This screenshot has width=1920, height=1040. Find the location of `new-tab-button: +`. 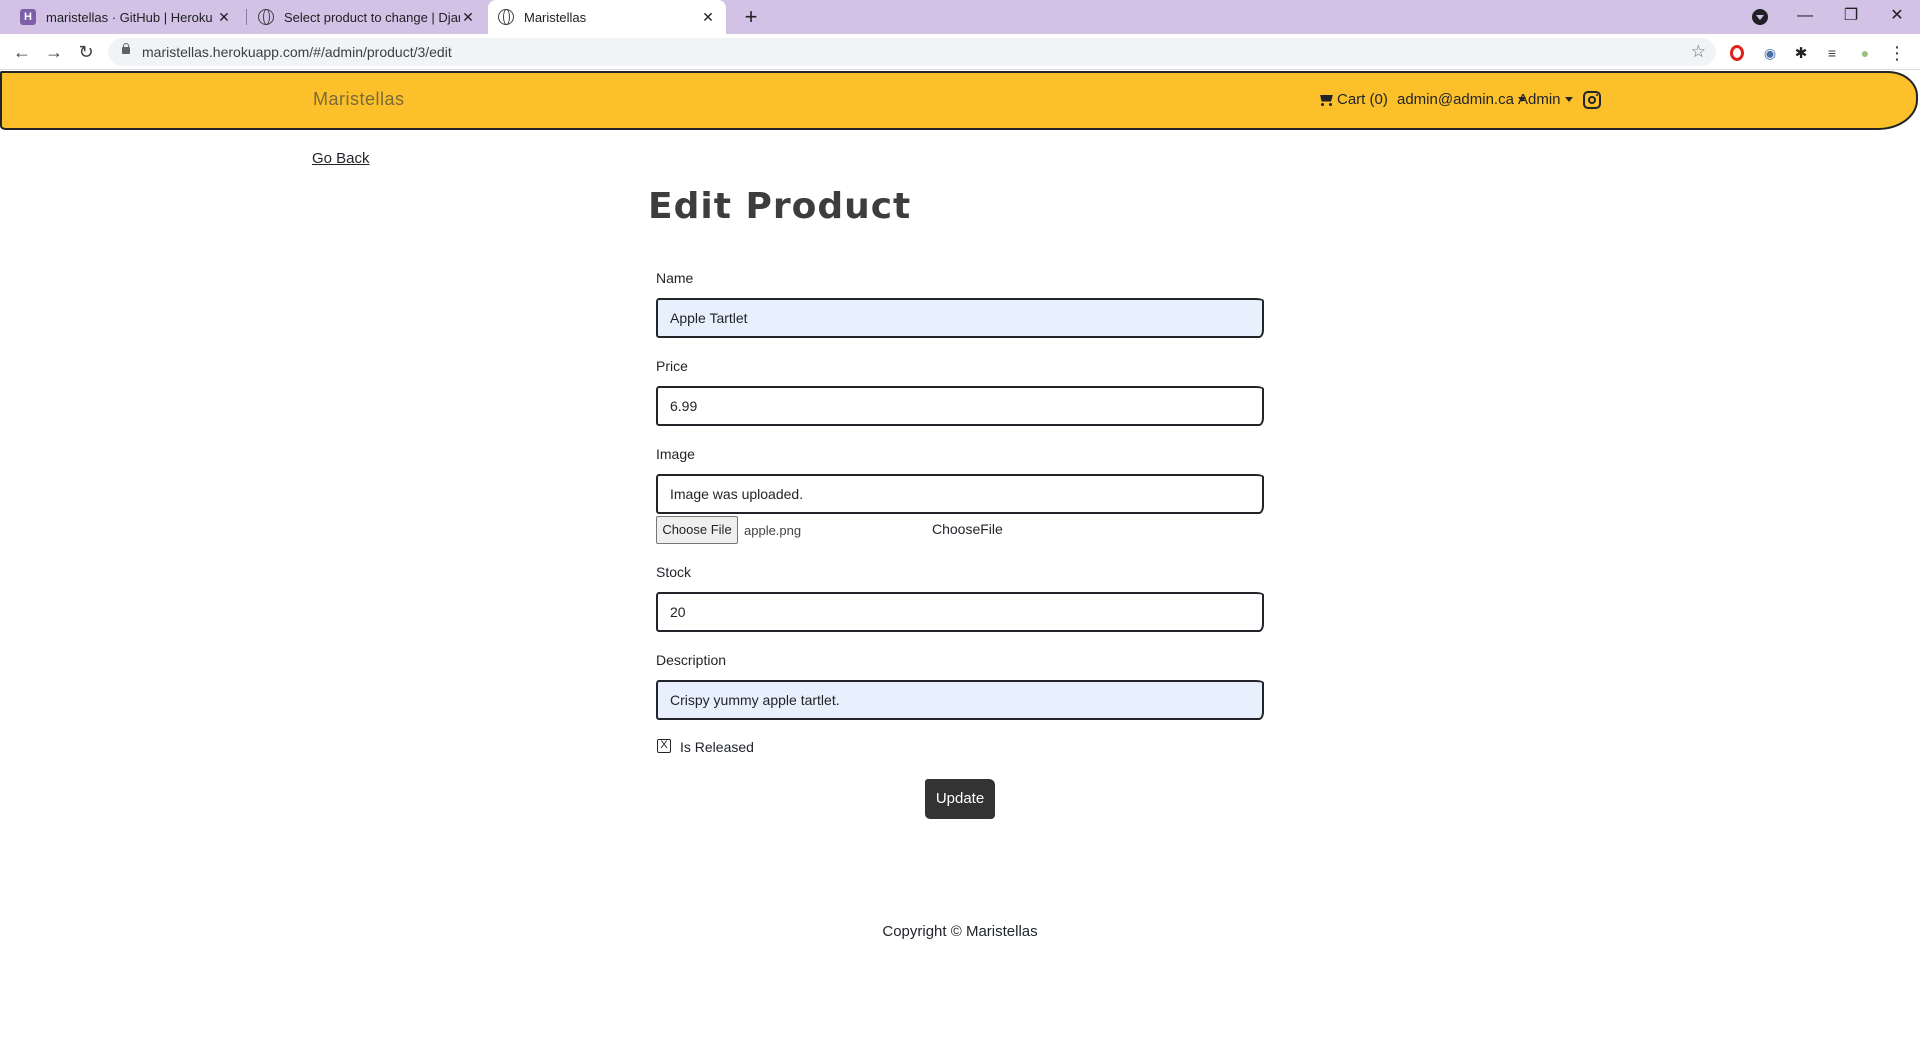

new-tab-button: + is located at coordinates (751, 17).